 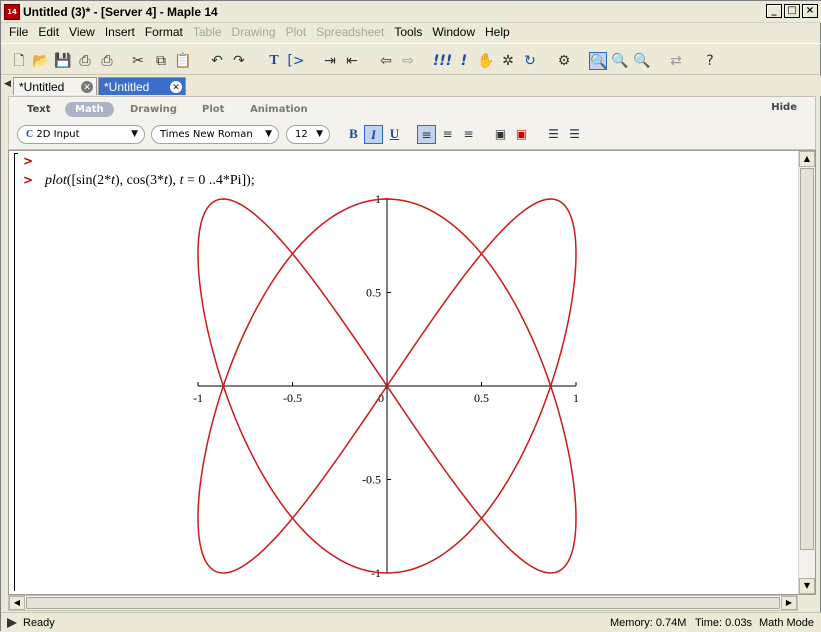 What do you see at coordinates (447, 134) in the screenshot?
I see `align-center-icon: ≡` at bounding box center [447, 134].